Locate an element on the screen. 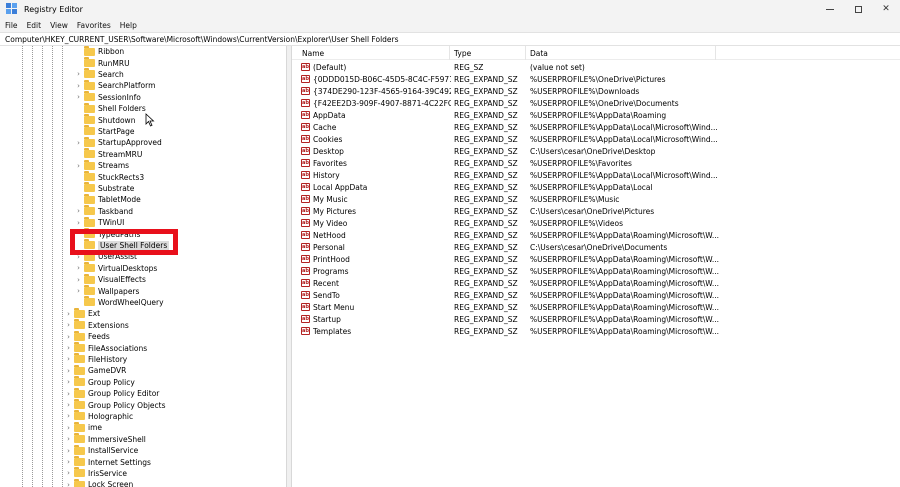  close-button: ✕ is located at coordinates (886, 9).